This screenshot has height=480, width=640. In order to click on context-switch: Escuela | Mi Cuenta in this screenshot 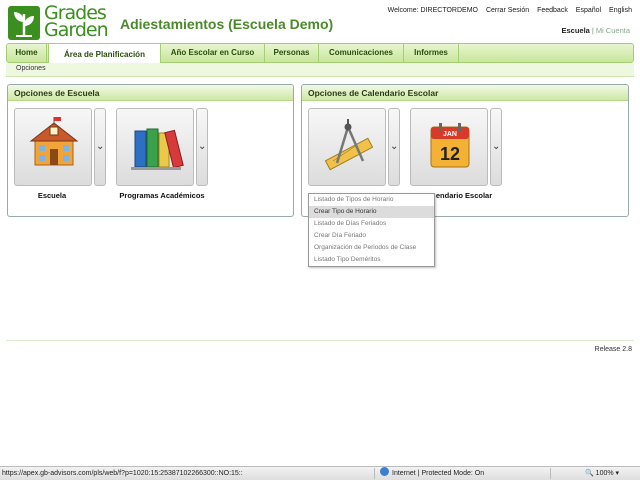, I will do `click(596, 30)`.